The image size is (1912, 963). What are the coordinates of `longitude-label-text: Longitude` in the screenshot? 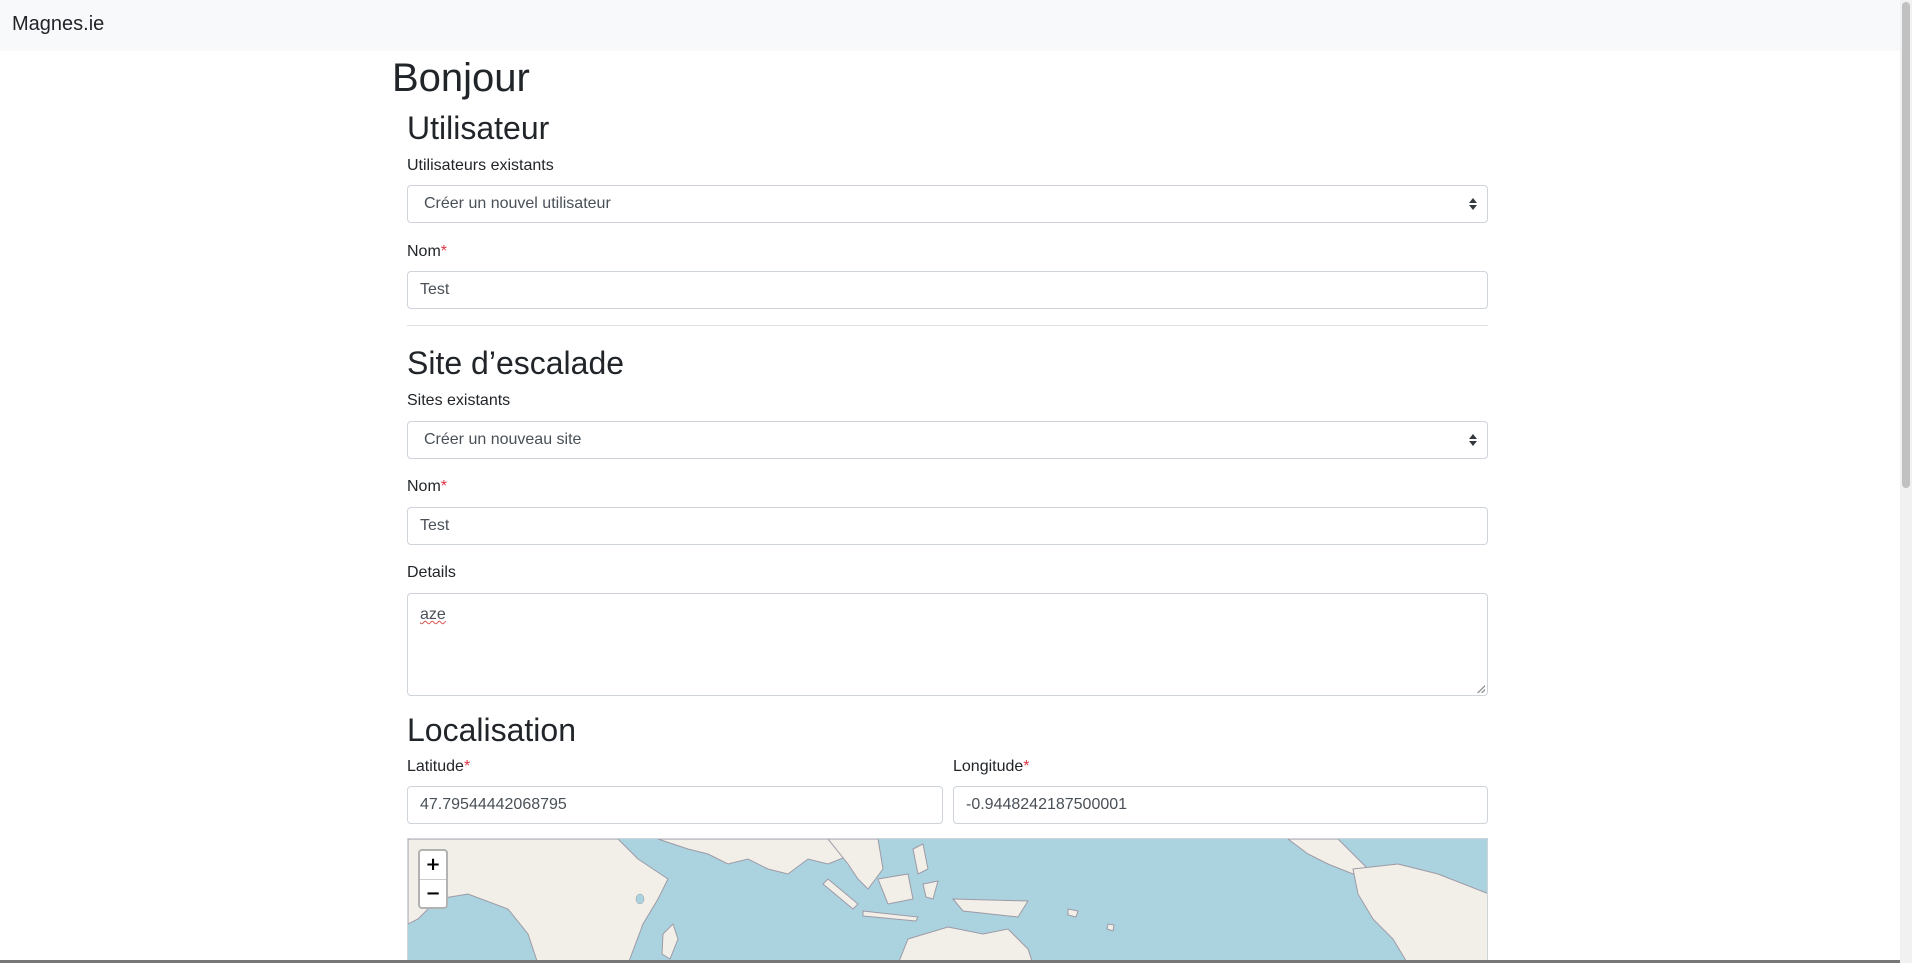 It's located at (988, 766).